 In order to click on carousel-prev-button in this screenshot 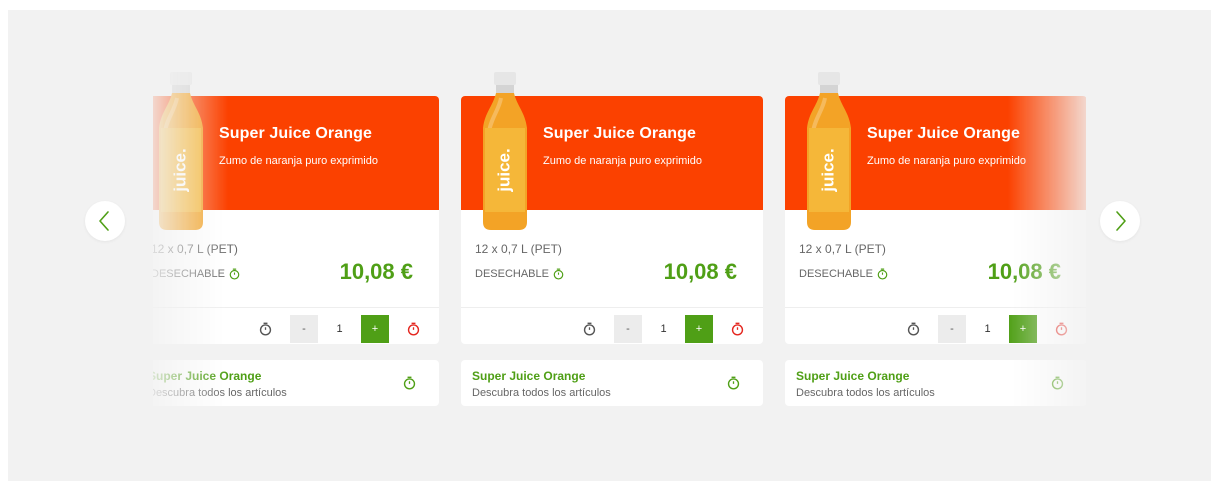, I will do `click(105, 221)`.